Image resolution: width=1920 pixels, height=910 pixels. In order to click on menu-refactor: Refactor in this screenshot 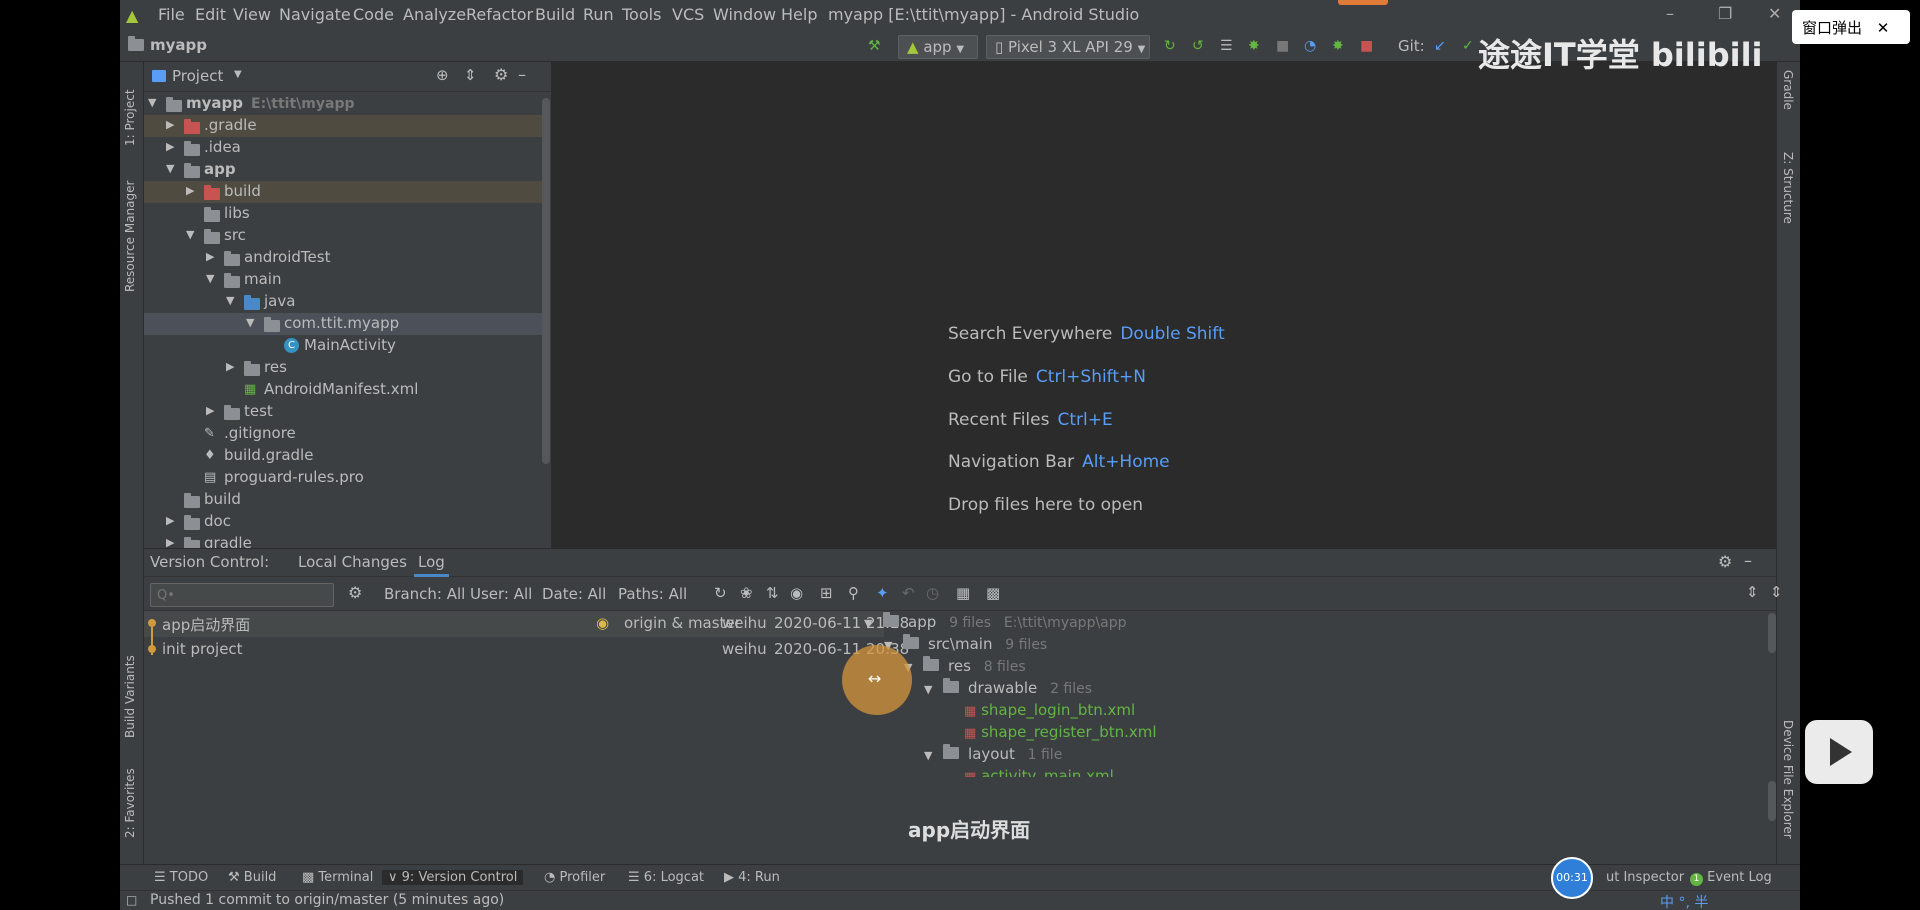, I will do `click(499, 14)`.